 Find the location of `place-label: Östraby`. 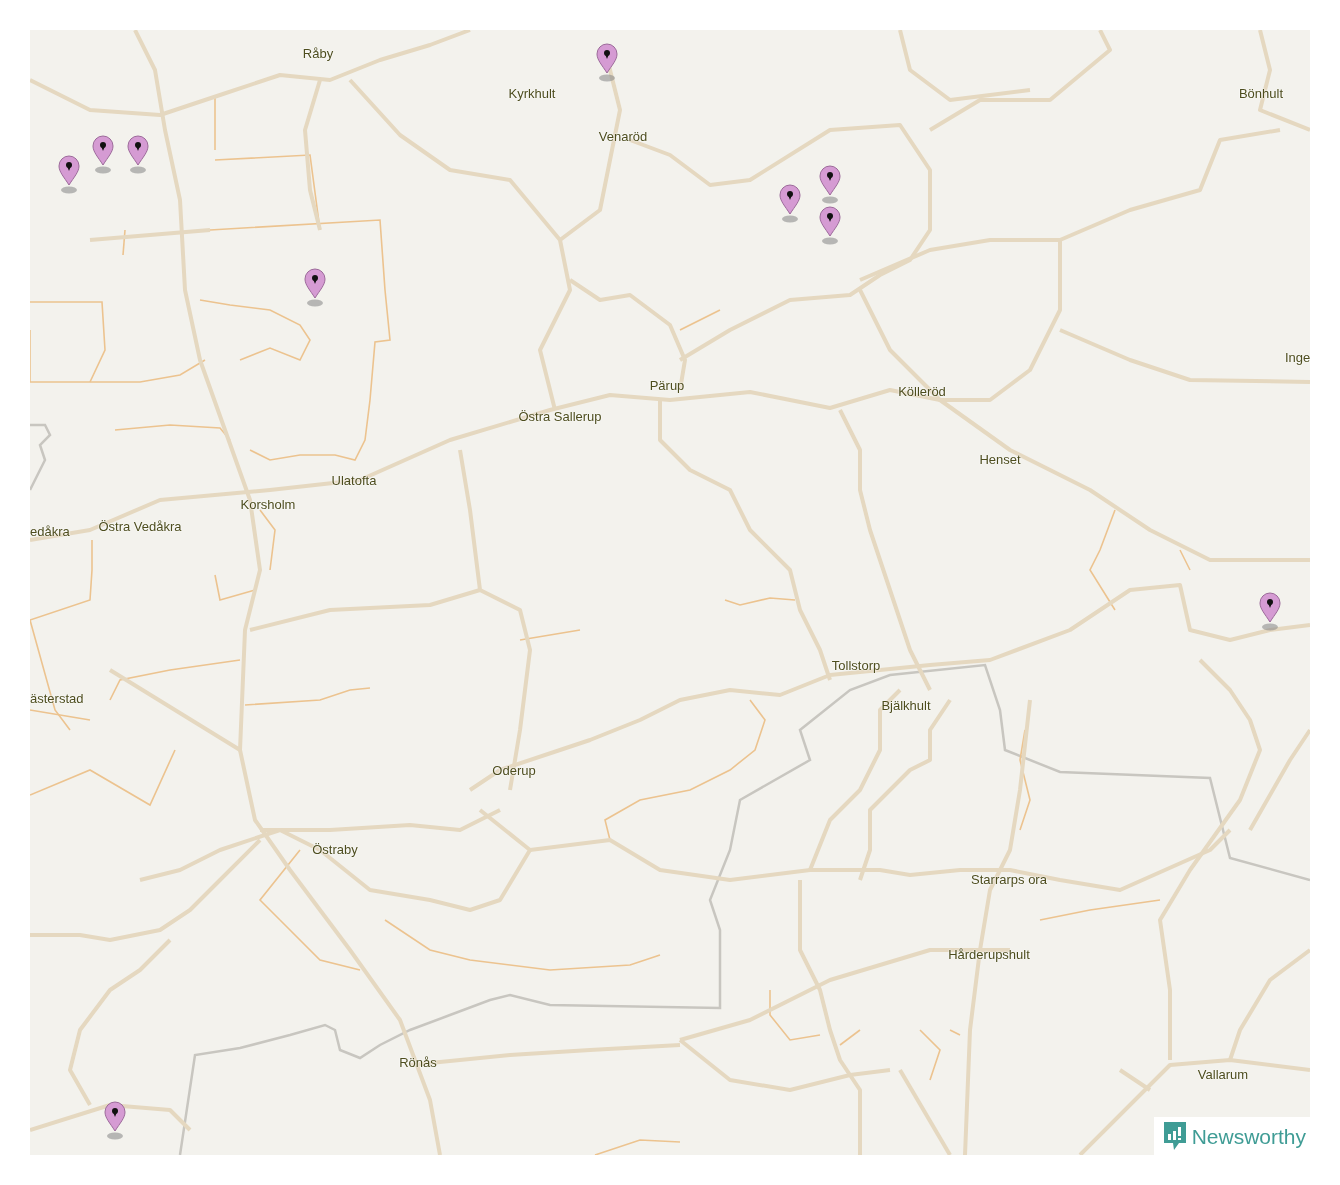

place-label: Östraby is located at coordinates (335, 849).